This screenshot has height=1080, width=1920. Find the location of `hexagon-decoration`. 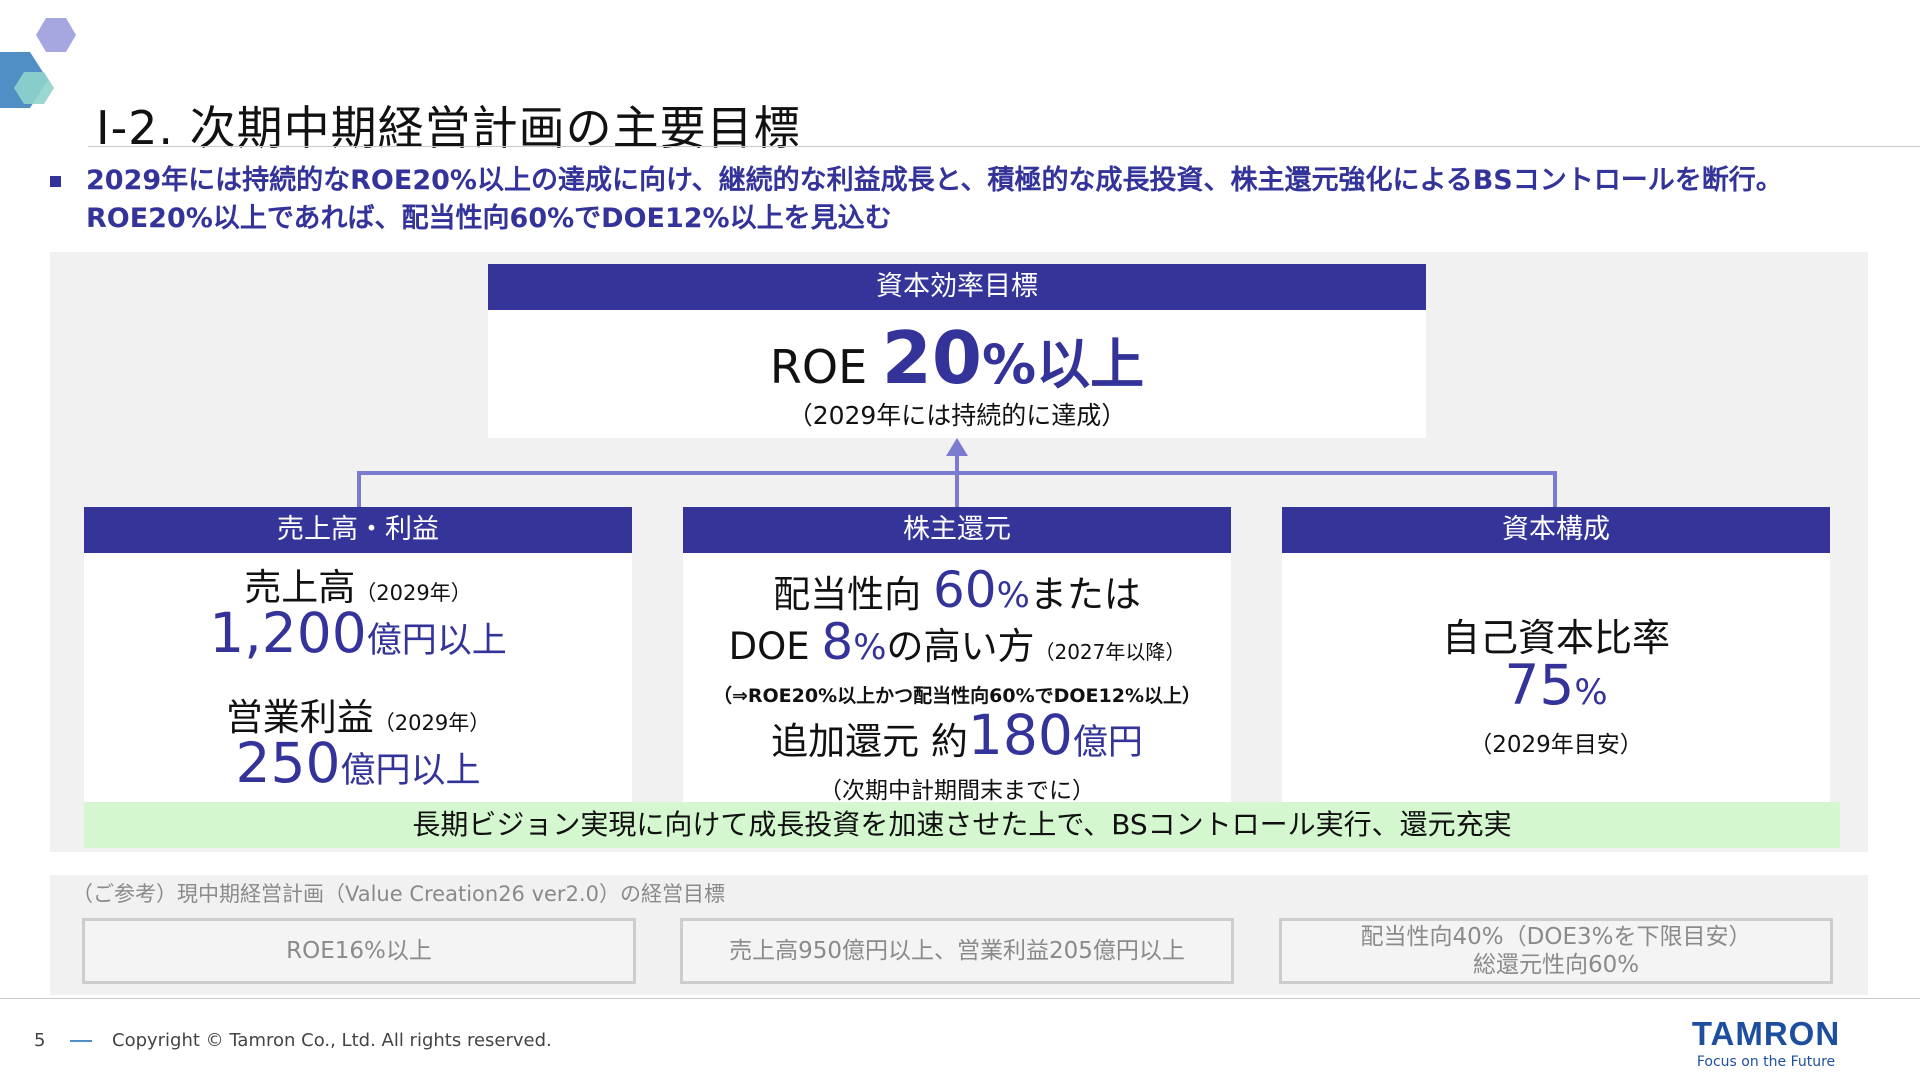

hexagon-decoration is located at coordinates (41, 63).